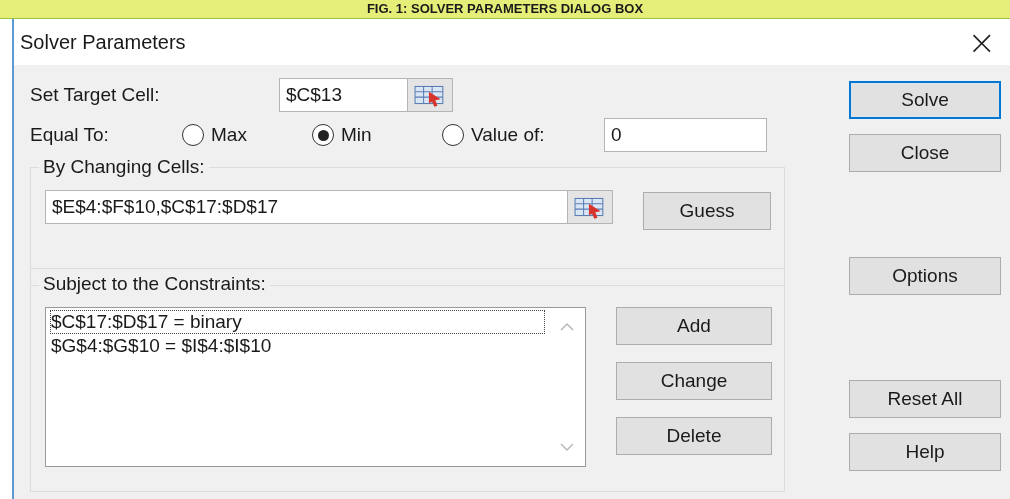  Describe the element at coordinates (925, 153) in the screenshot. I see `dialog-button: Close` at that location.